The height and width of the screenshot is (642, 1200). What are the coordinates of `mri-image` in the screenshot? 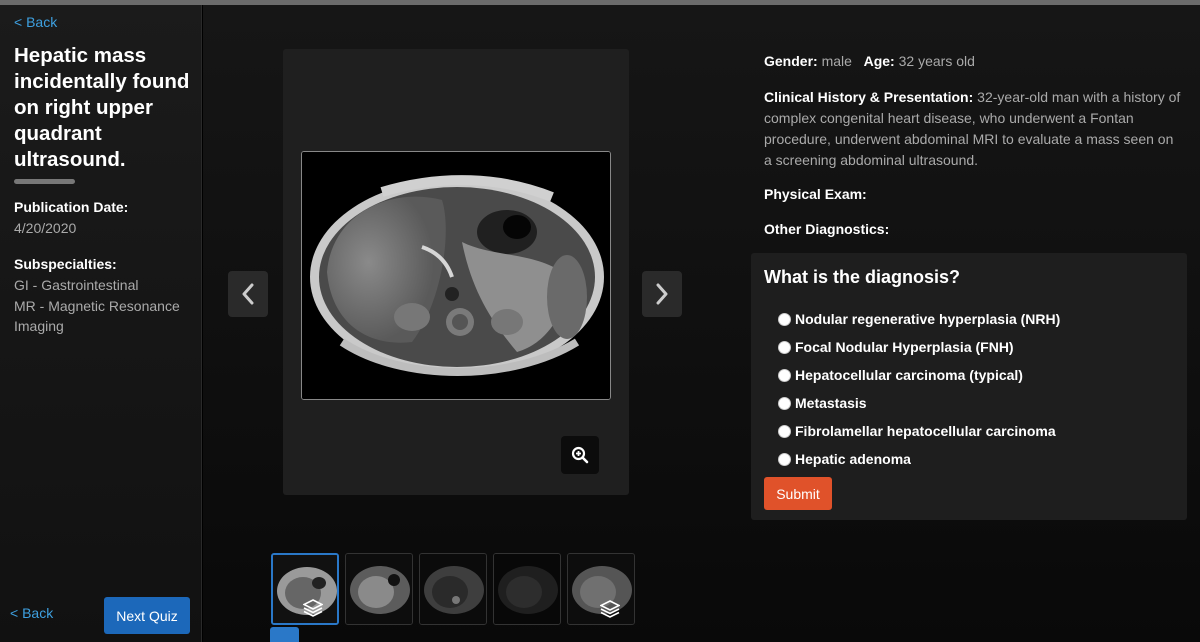 It's located at (456, 275).